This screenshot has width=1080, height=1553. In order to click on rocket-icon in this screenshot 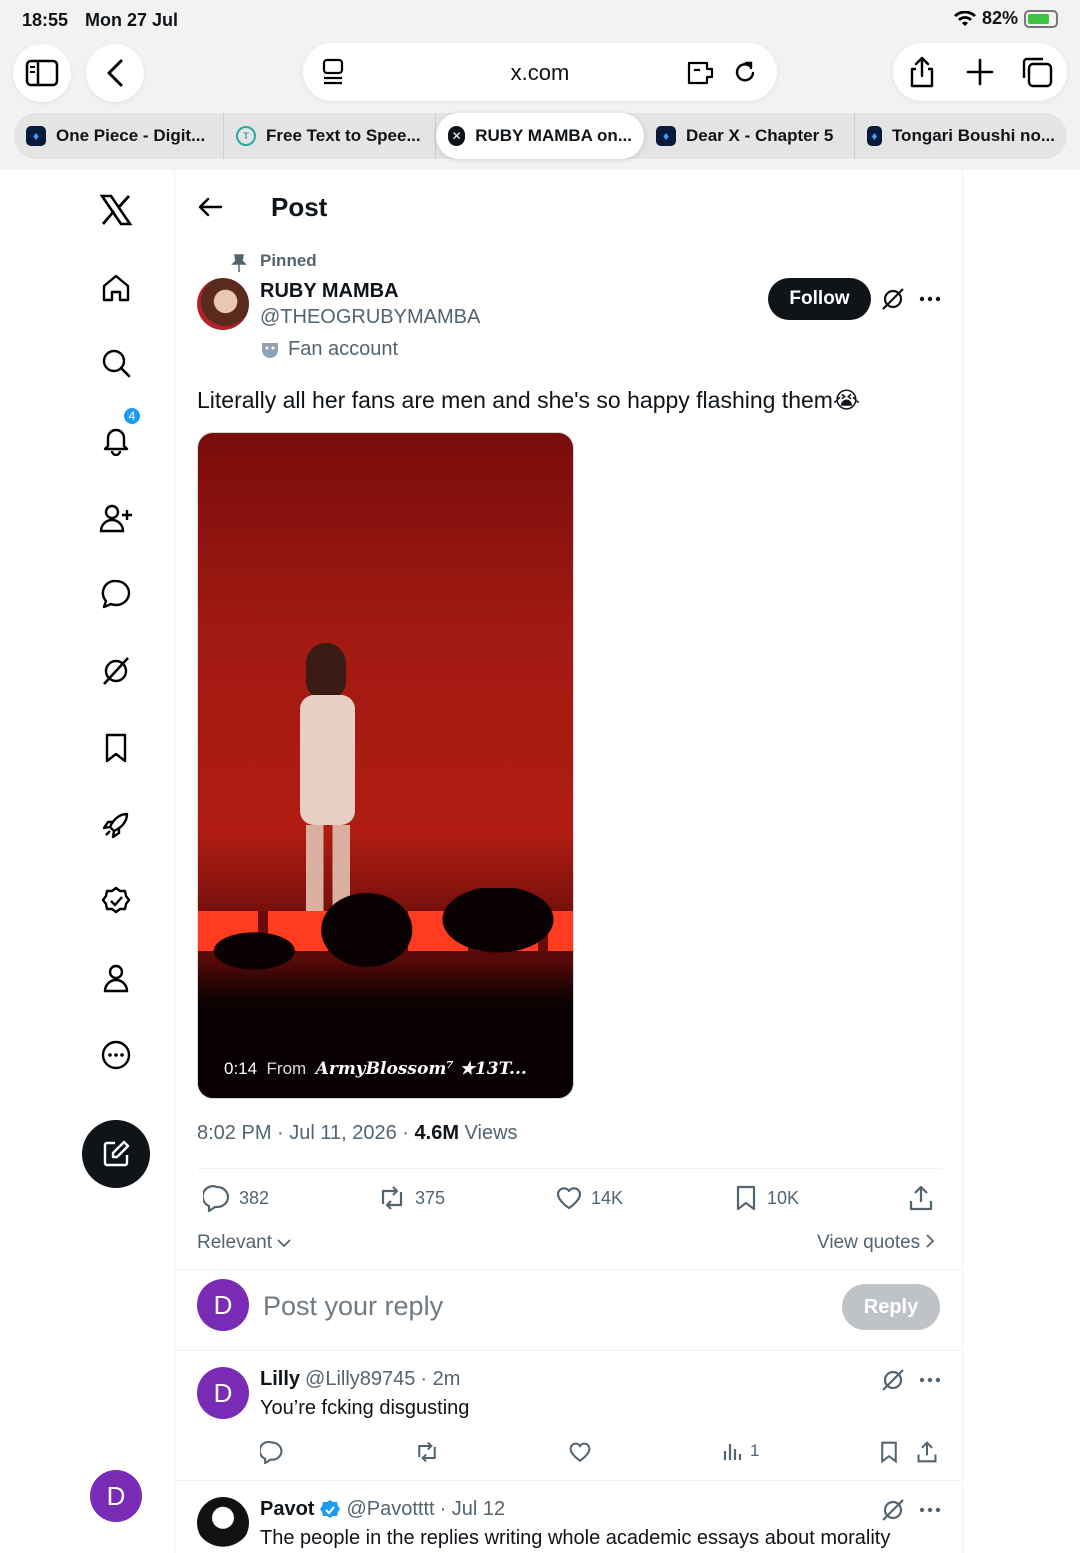, I will do `click(116, 825)`.